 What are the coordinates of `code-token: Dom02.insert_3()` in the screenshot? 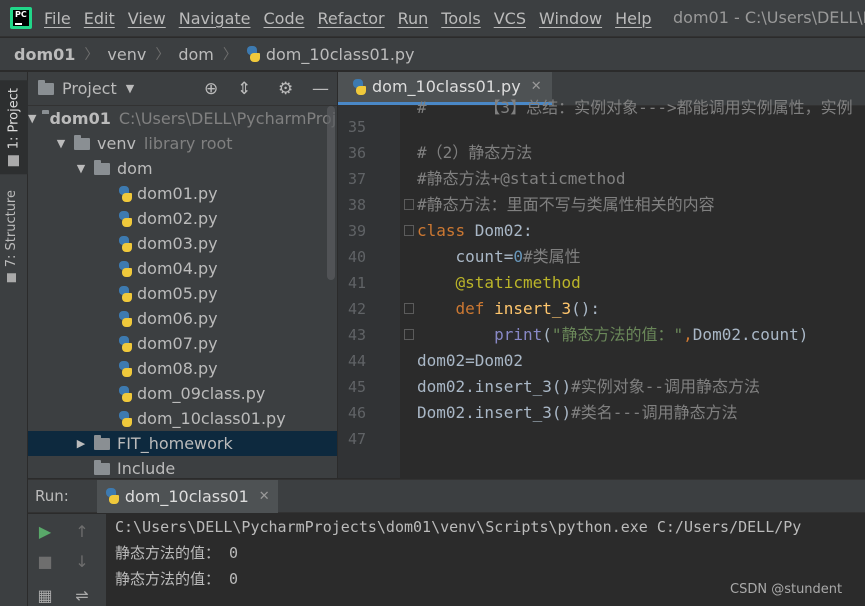 It's located at (494, 412).